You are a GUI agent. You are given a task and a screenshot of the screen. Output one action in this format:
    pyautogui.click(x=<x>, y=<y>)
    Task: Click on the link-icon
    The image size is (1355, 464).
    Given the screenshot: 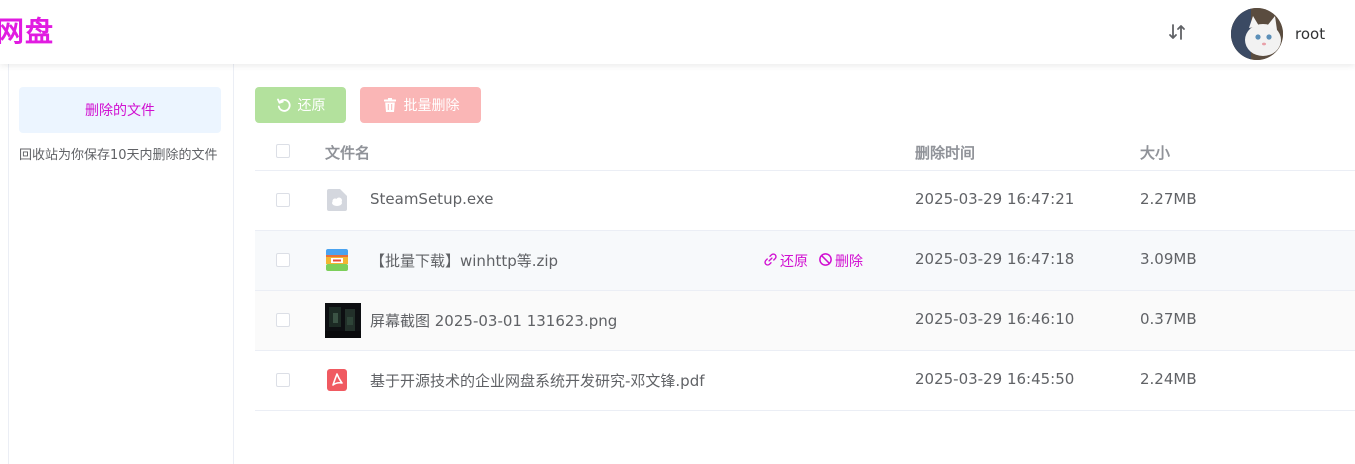 What is the action you would take?
    pyautogui.click(x=770, y=261)
    